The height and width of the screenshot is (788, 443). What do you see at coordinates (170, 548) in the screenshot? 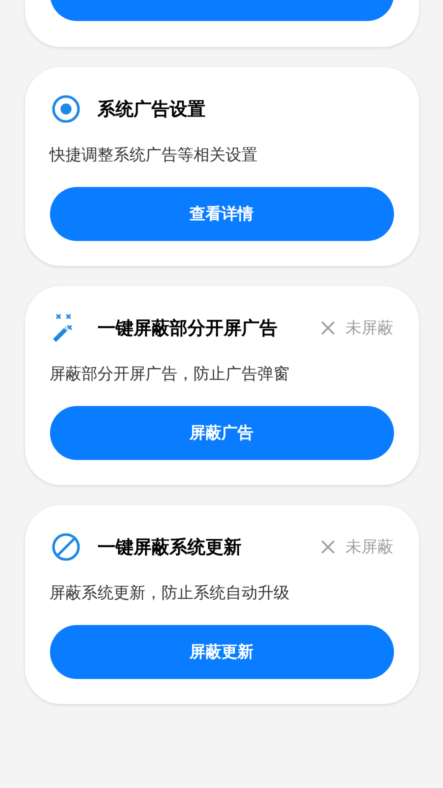
I see `card-title: 一键屏蔽系统更新` at bounding box center [170, 548].